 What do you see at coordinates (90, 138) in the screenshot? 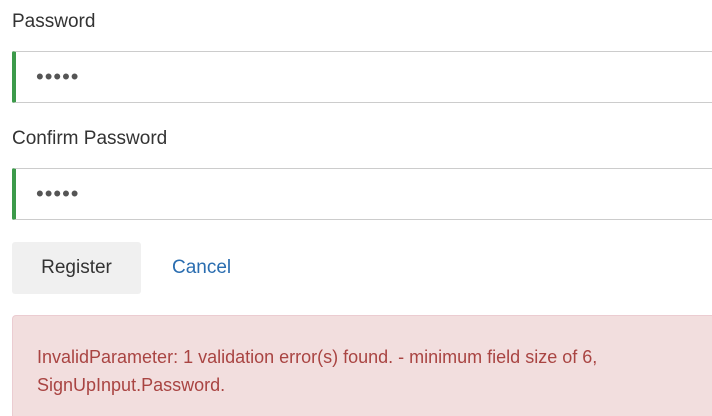
I see `confirm-password-label: Confirm Password` at bounding box center [90, 138].